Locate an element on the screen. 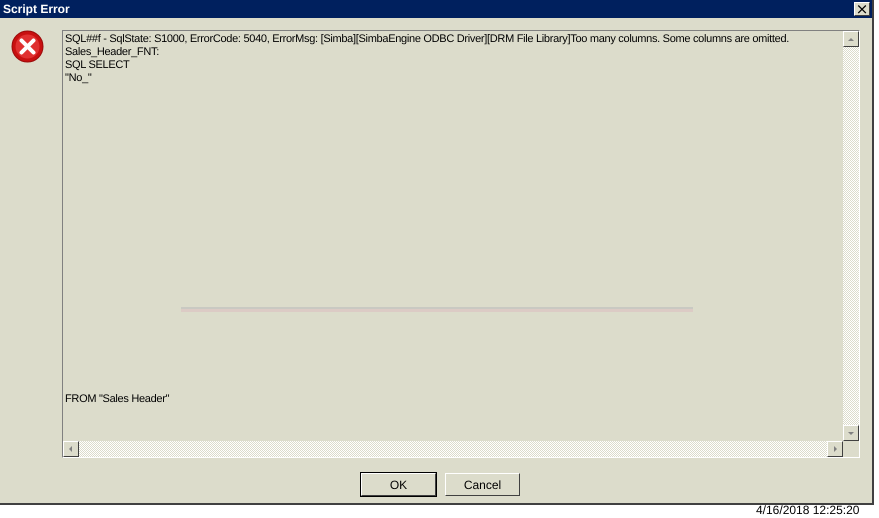 The width and height of the screenshot is (879, 518). vertical-scrollbar is located at coordinates (851, 236).